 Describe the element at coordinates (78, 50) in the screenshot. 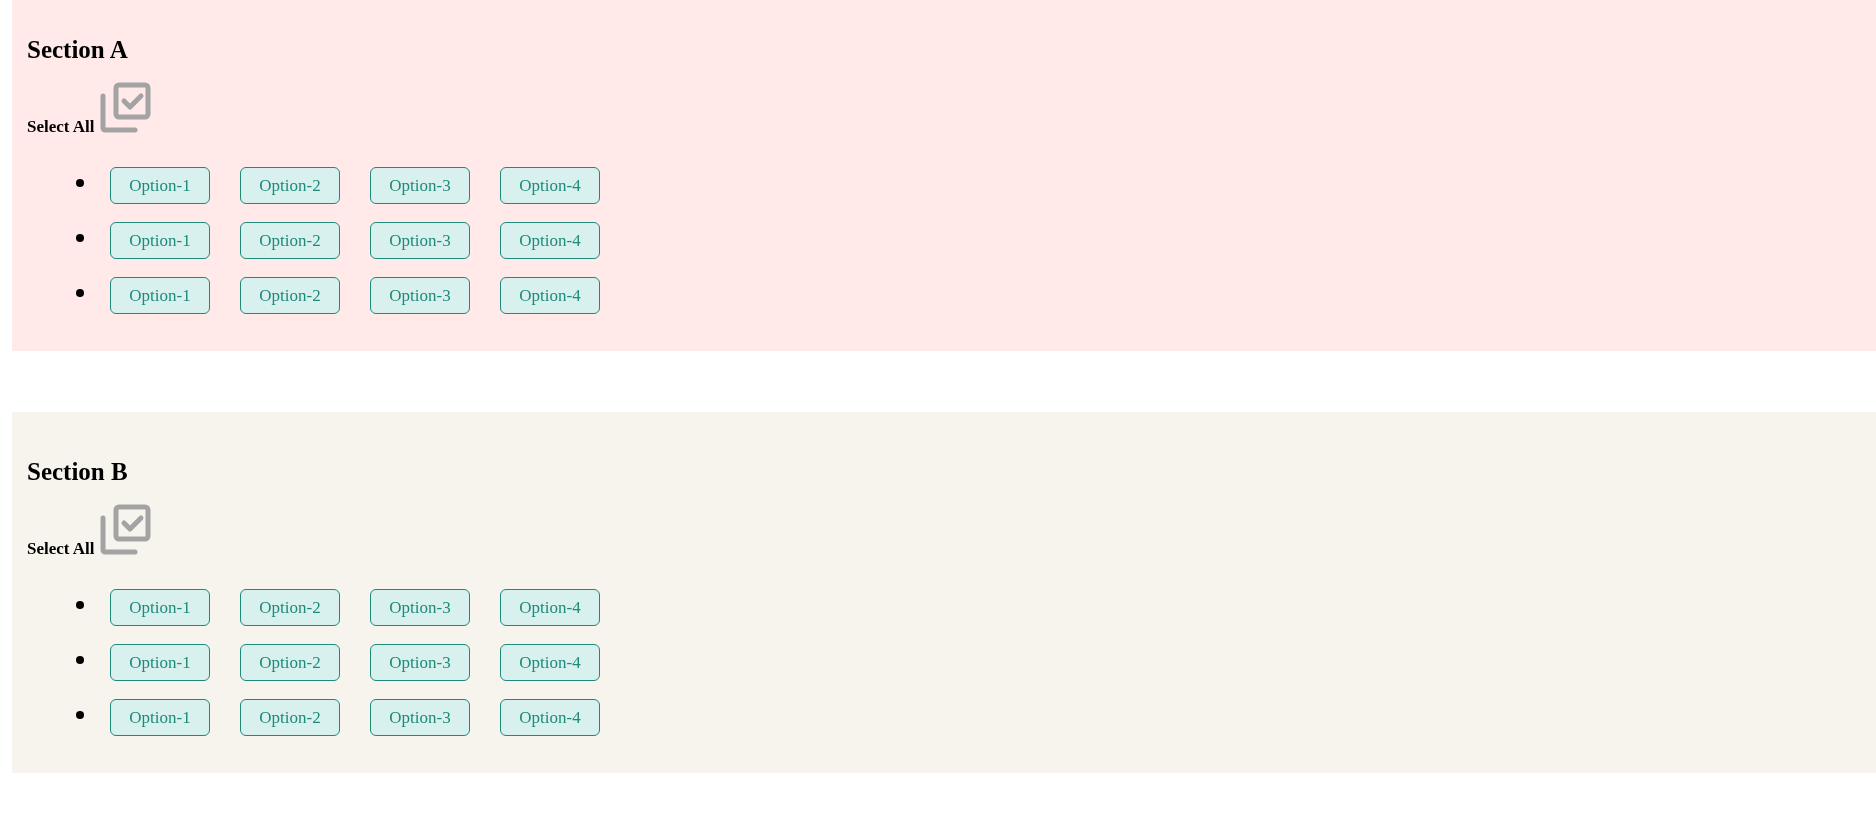

I see `section-heading: Section A` at that location.